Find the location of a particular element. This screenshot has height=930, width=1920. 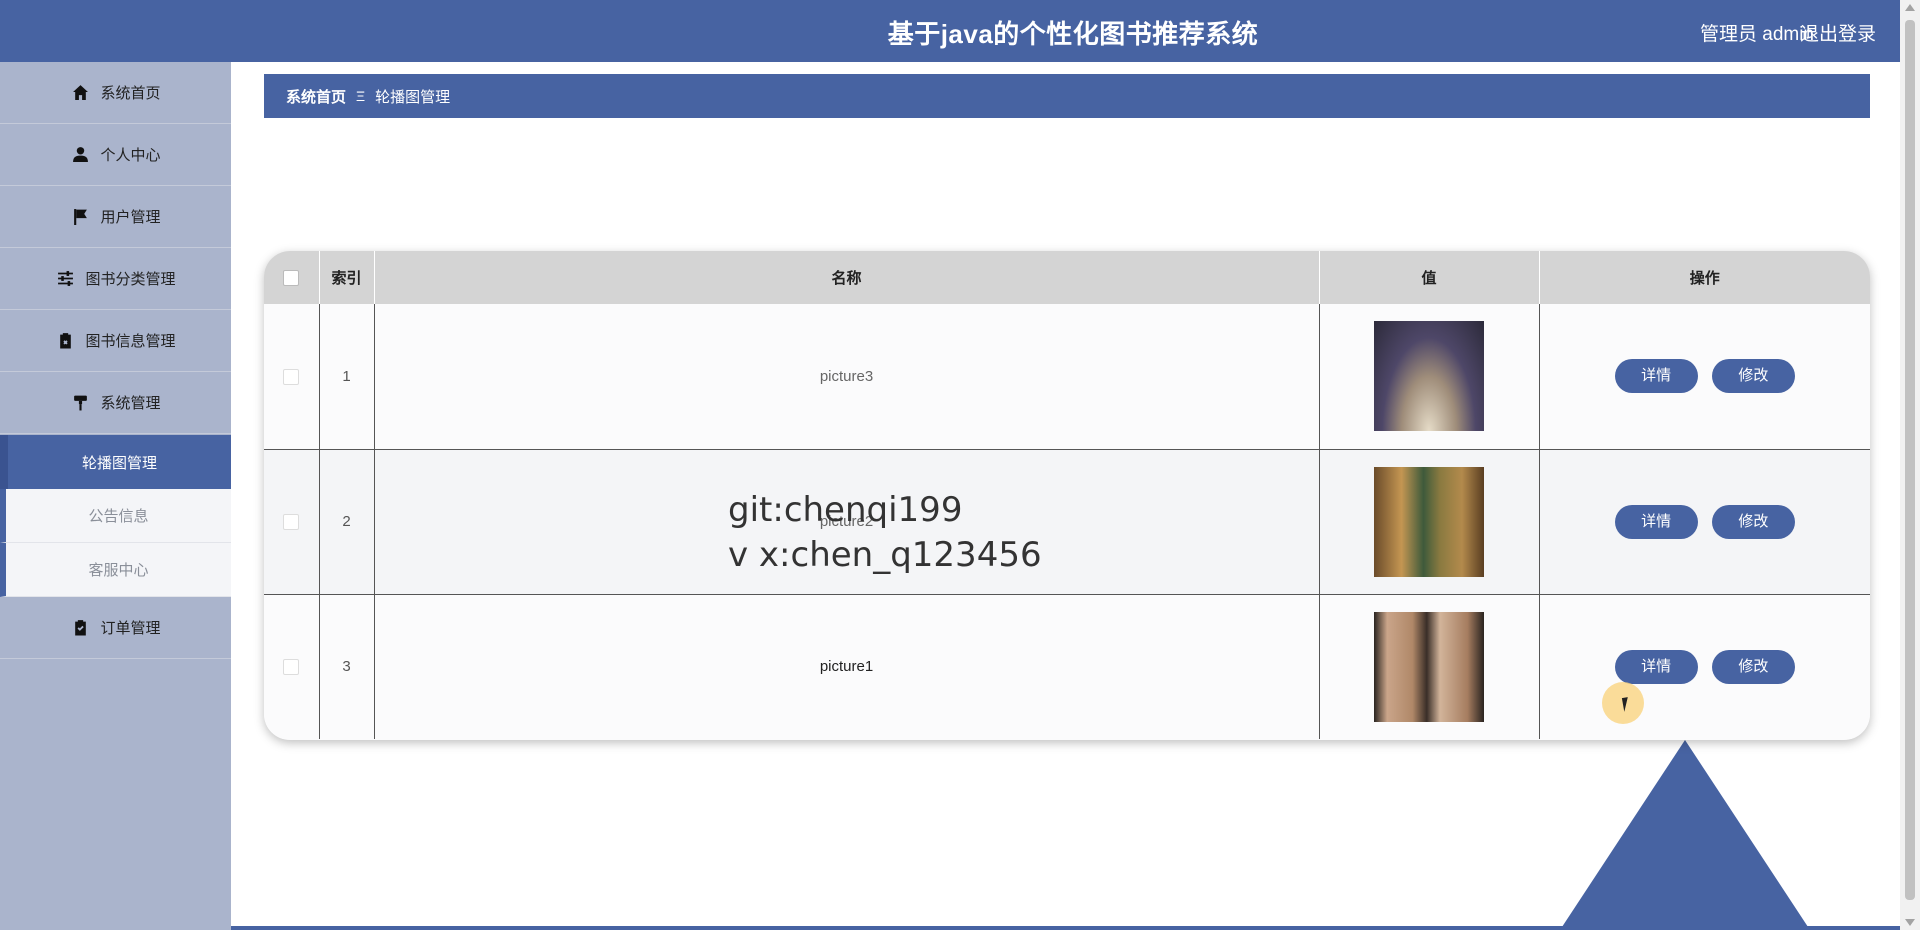

sidebar-subitem-label: 客服中心 is located at coordinates (118, 570).